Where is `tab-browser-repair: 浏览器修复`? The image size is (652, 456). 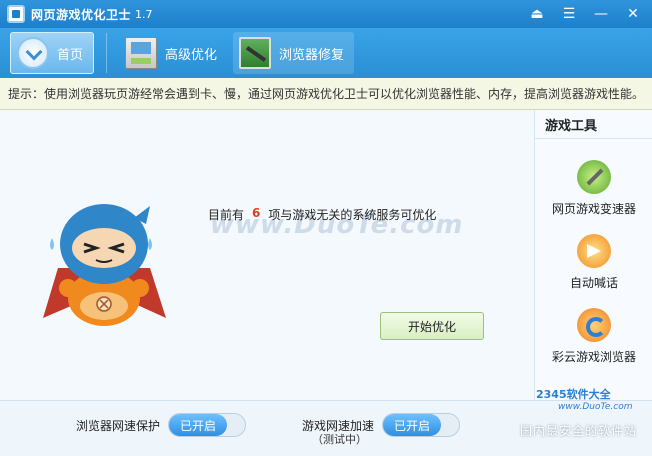 tab-browser-repair: 浏览器修复 is located at coordinates (294, 53).